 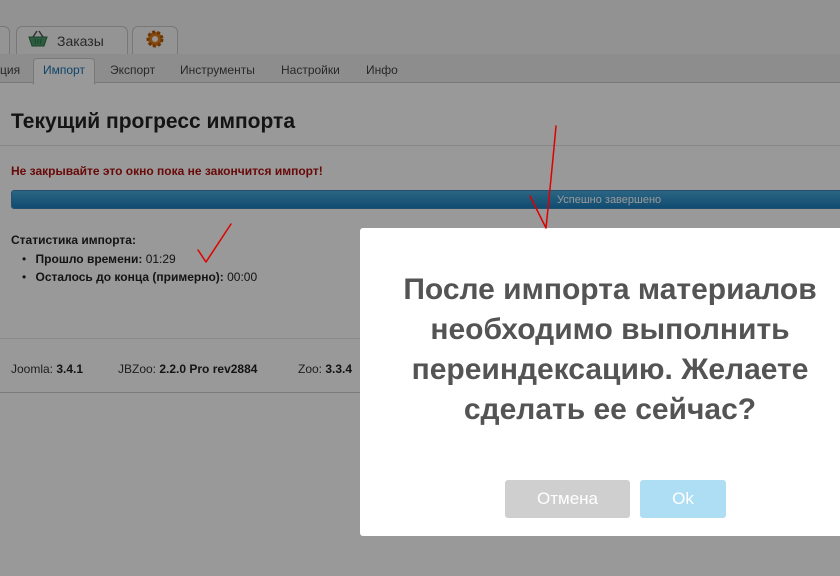 What do you see at coordinates (214, 243) in the screenshot?
I see `annotation-checkmark` at bounding box center [214, 243].